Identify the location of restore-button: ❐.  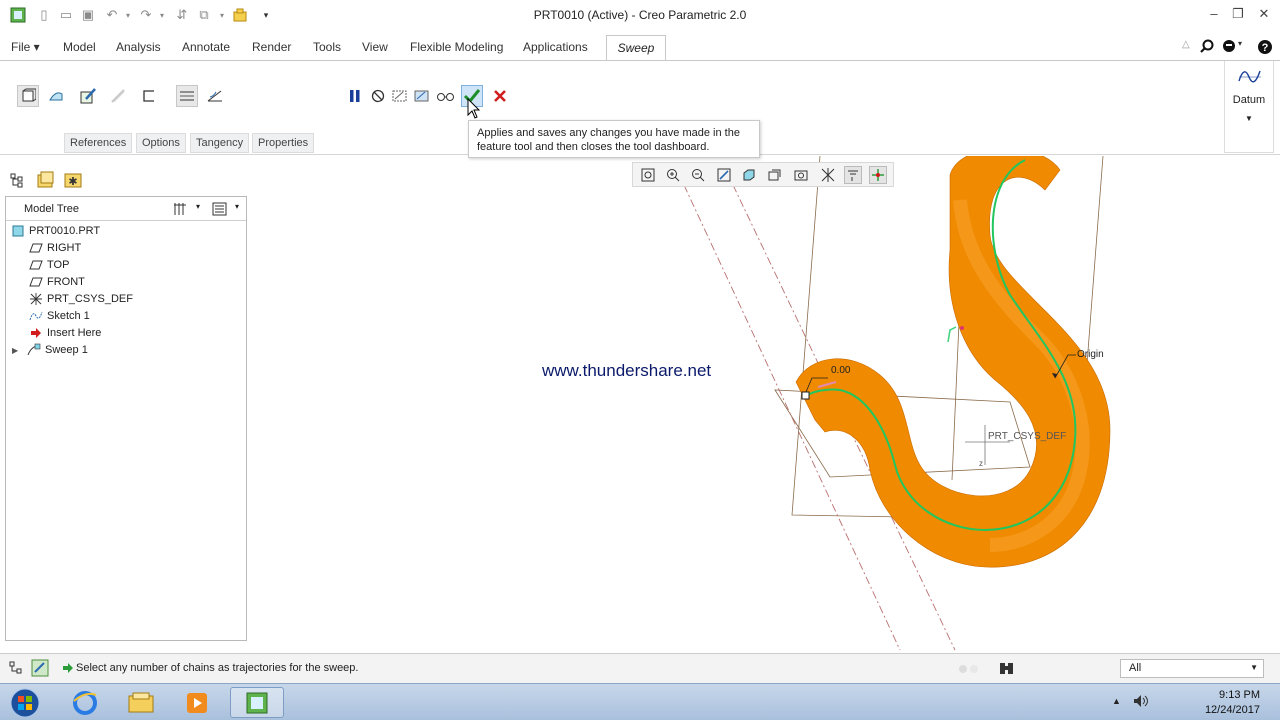
(1238, 15).